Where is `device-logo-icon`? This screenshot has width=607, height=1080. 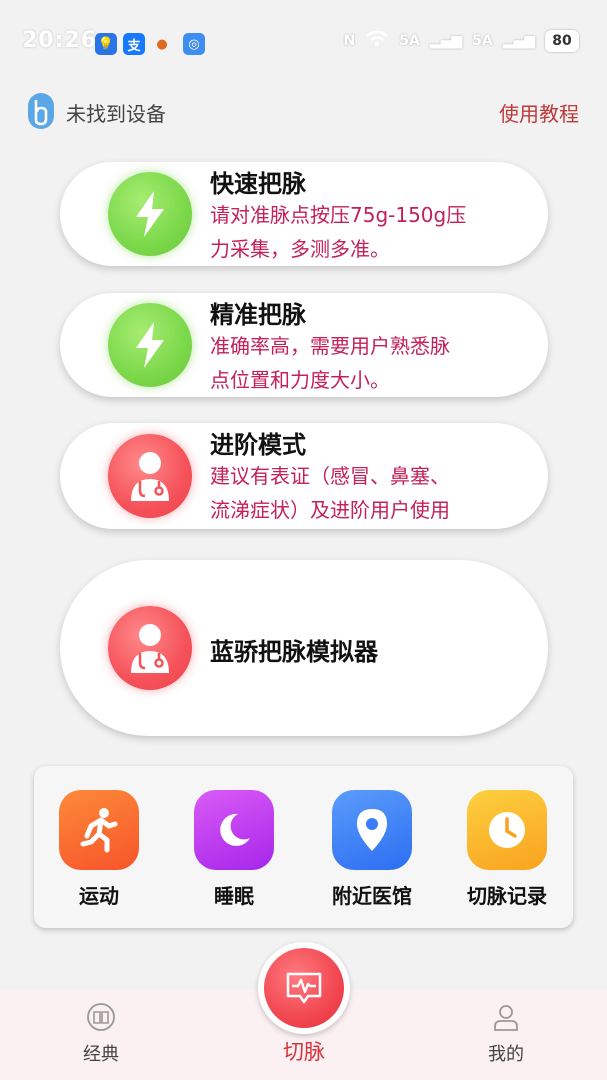 device-logo-icon is located at coordinates (41, 111).